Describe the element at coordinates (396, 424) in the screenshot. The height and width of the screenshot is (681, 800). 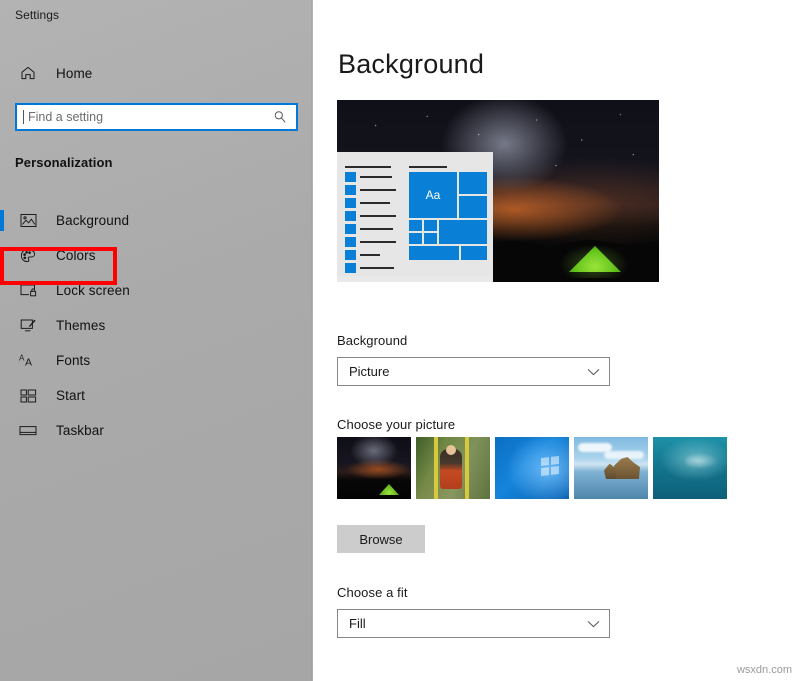
I see `choose-picture-label: Choose your picture` at that location.